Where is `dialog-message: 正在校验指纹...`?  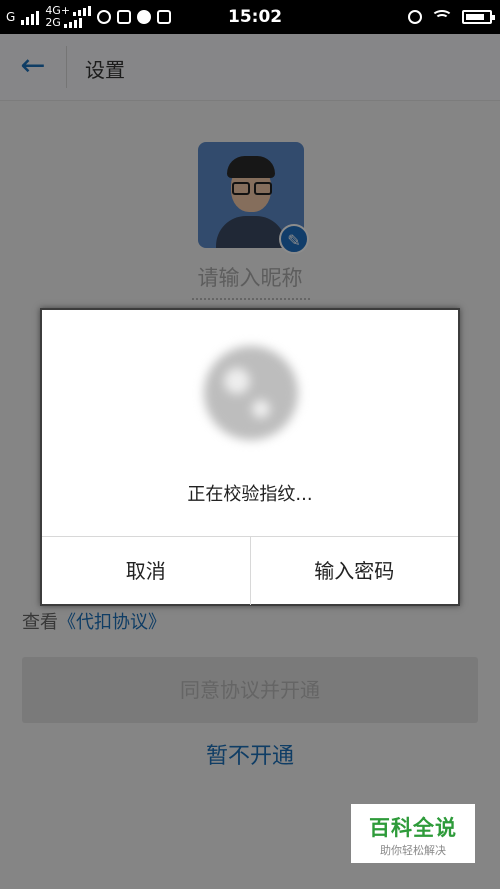 dialog-message: 正在校验指纹... is located at coordinates (250, 494).